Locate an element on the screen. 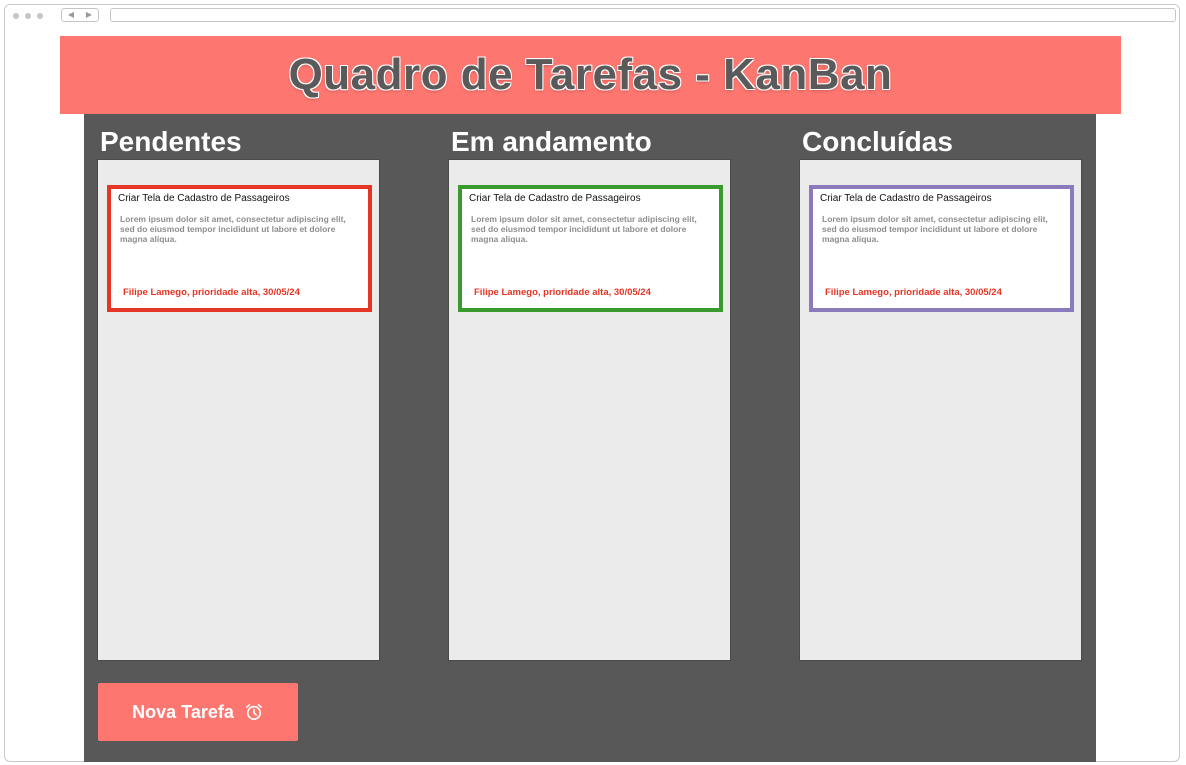  column-title-em-andamento: Em andamento is located at coordinates (551, 141).